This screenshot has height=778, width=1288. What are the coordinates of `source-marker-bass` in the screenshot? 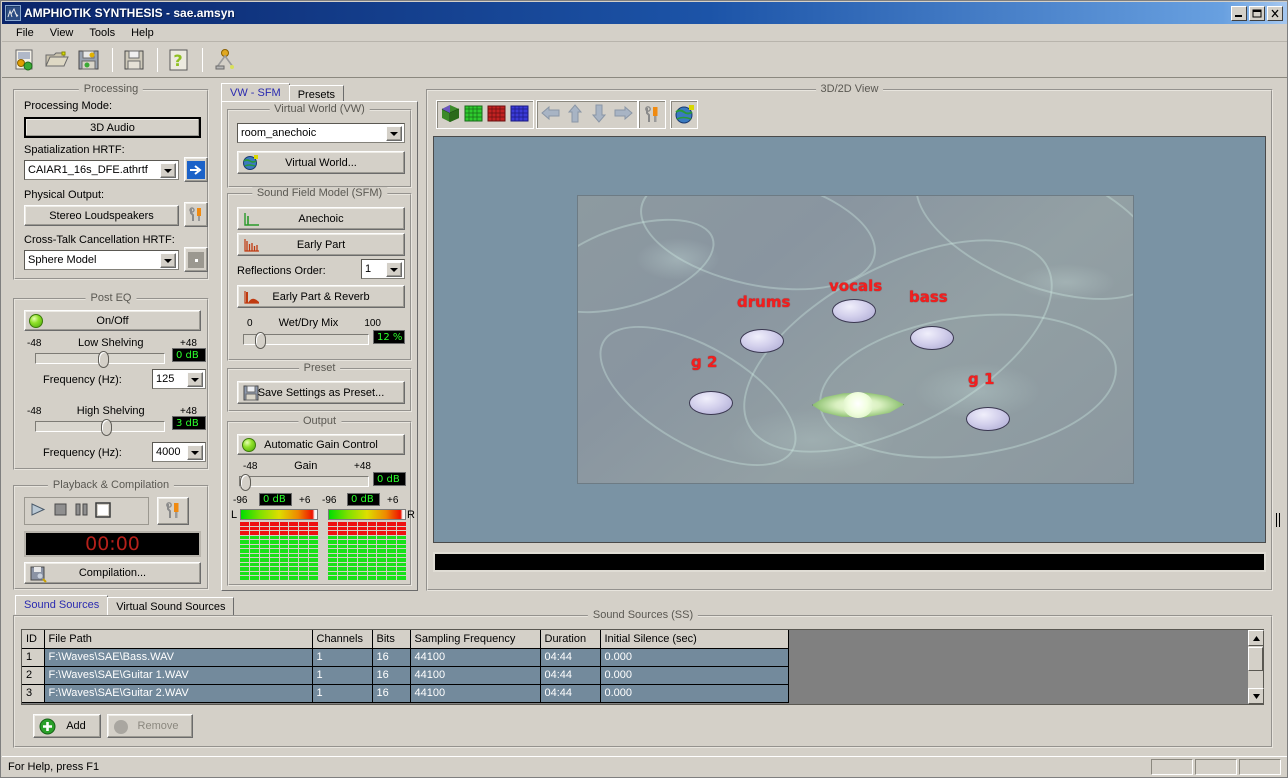 It's located at (932, 338).